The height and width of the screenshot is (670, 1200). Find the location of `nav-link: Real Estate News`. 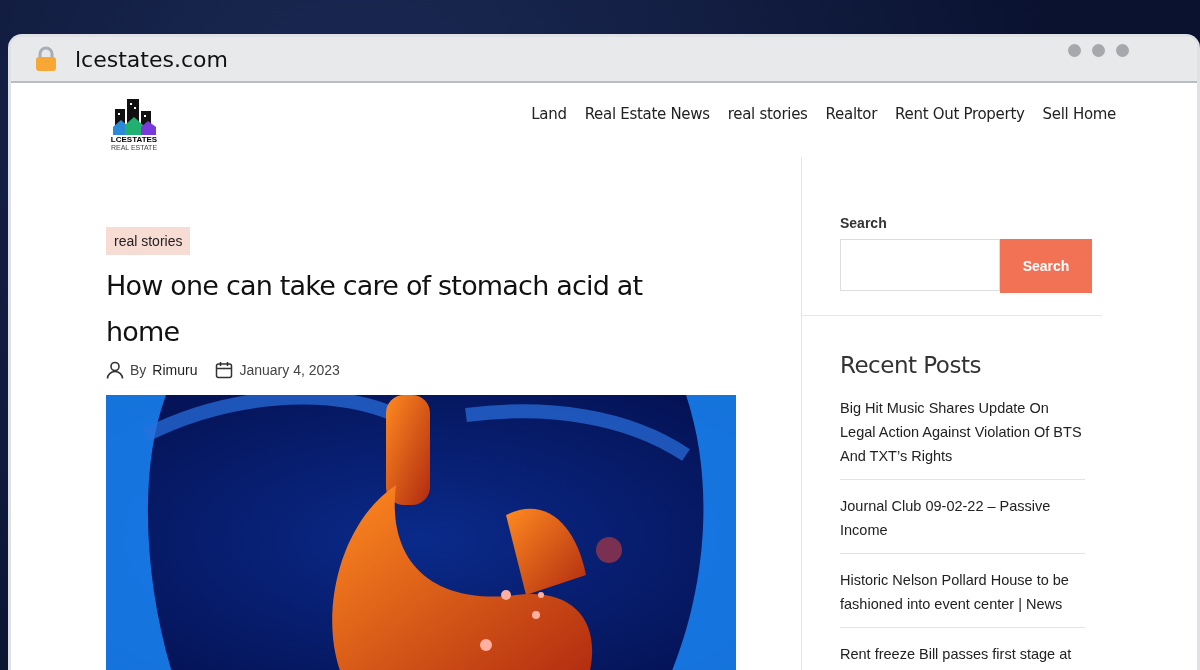

nav-link: Real Estate News is located at coordinates (647, 114).